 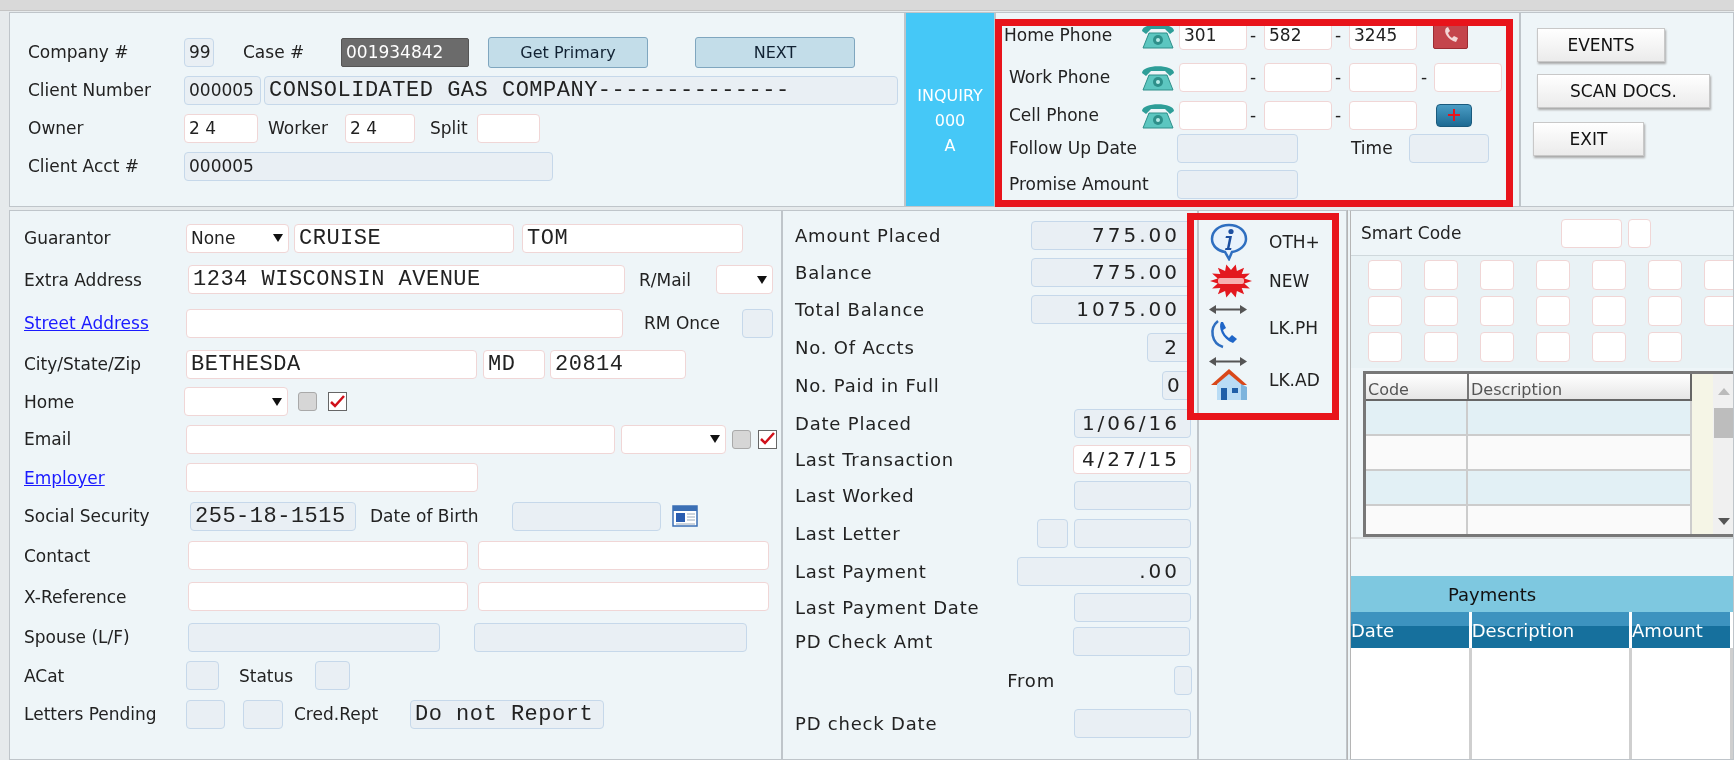 What do you see at coordinates (618, 364) in the screenshot?
I see `input-field: 20814` at bounding box center [618, 364].